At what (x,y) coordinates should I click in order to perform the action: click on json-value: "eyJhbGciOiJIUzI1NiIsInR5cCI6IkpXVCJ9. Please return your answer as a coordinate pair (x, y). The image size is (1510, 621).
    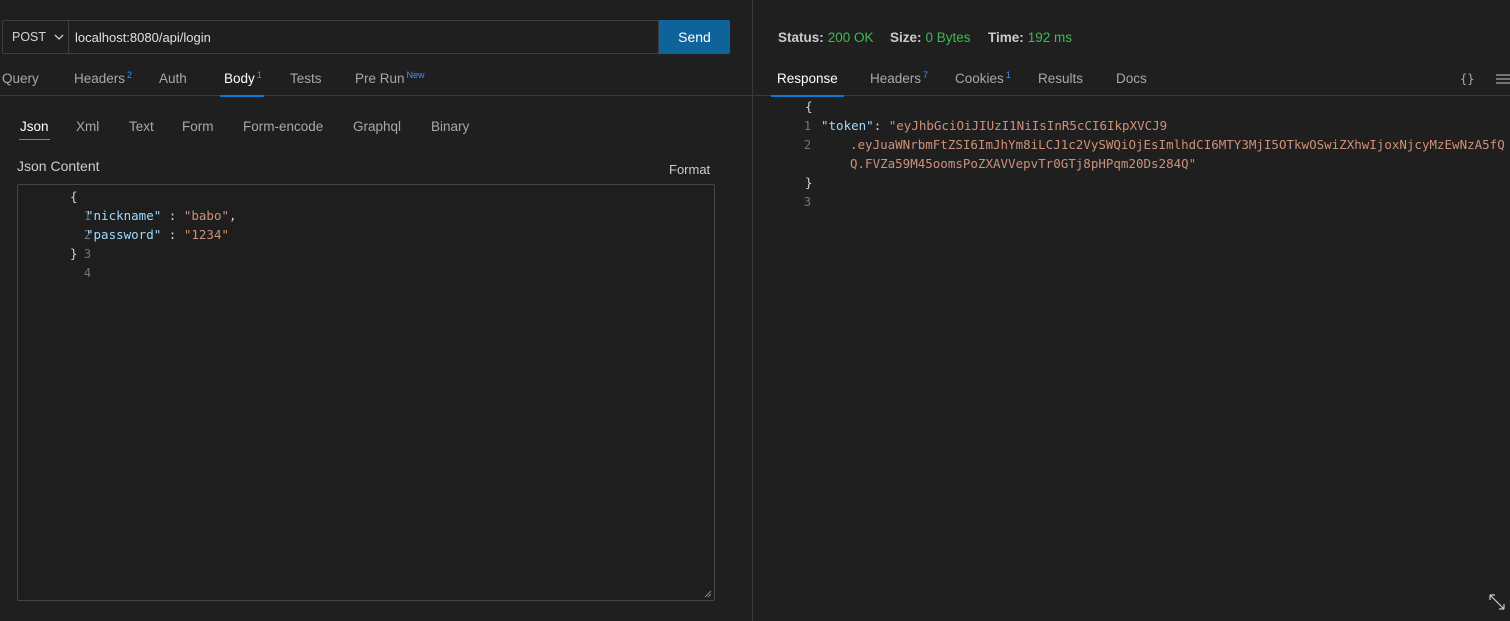
    Looking at the image, I should click on (1028, 125).